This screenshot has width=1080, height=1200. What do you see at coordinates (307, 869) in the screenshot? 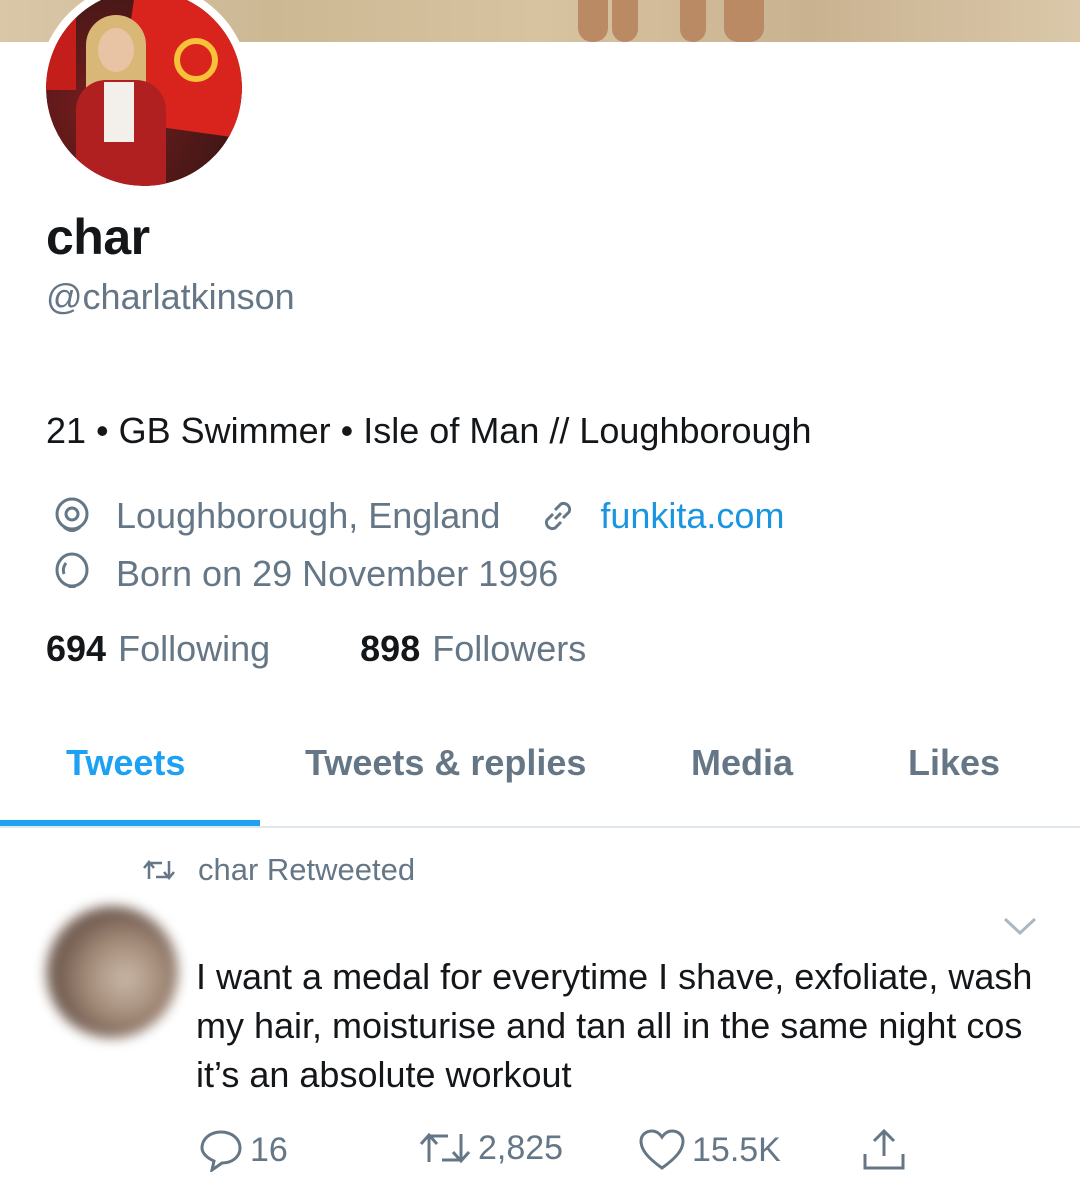
I see `retweet-context-label: char Retweeted` at bounding box center [307, 869].